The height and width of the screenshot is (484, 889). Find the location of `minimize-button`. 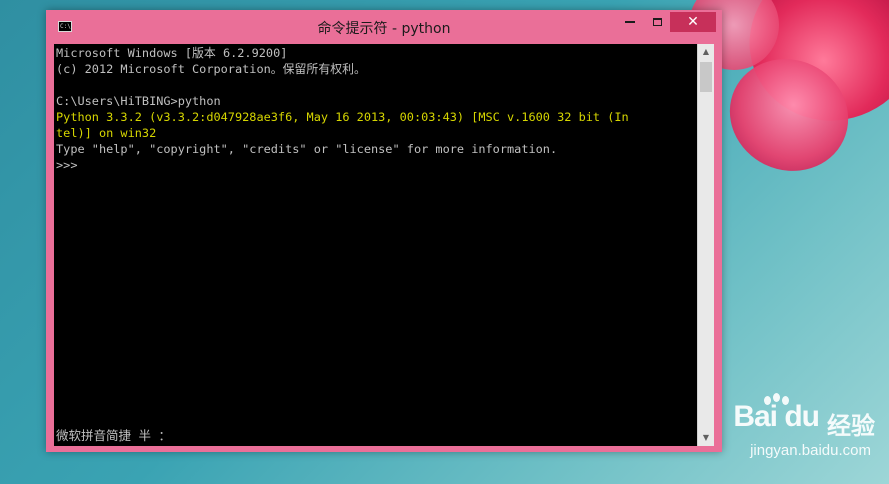

minimize-button is located at coordinates (630, 22).